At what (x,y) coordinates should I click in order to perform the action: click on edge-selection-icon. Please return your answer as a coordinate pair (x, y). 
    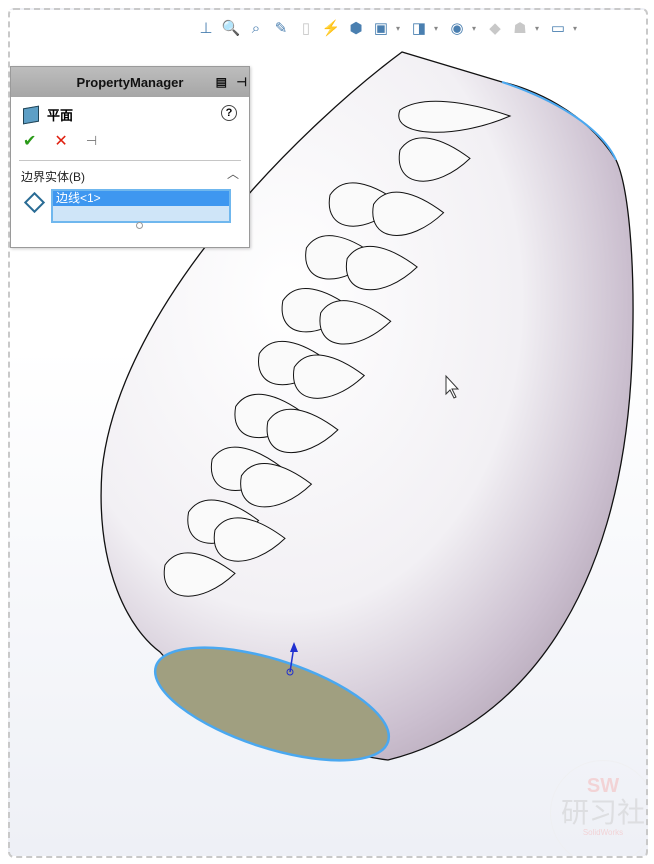
    Looking at the image, I should click on (34, 202).